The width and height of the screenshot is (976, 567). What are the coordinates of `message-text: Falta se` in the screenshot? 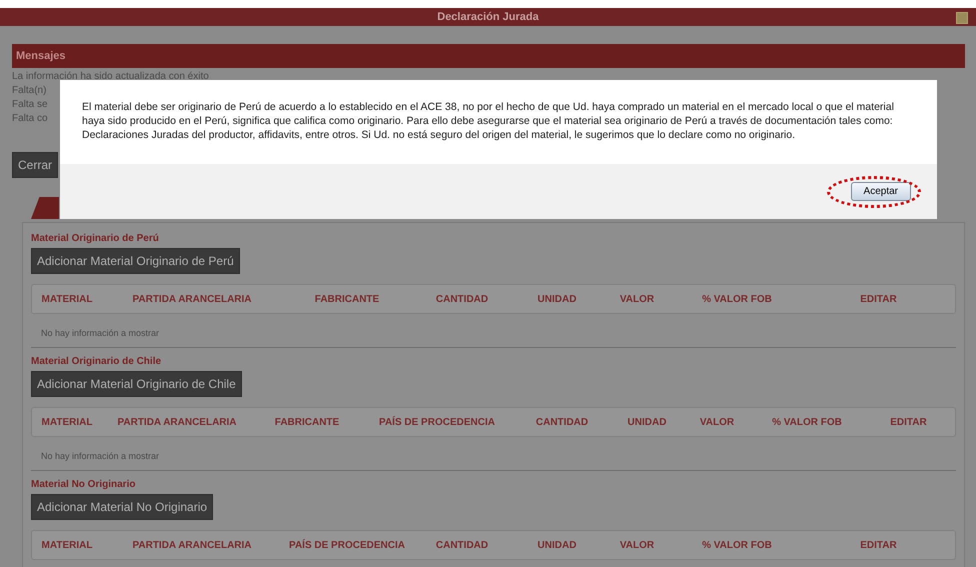 It's located at (30, 105).